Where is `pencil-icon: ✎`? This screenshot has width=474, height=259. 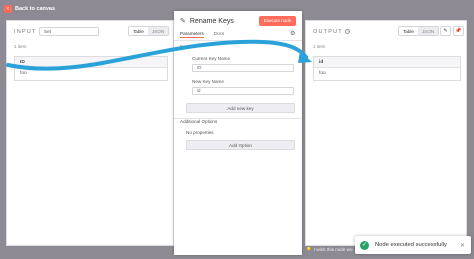
pencil-icon: ✎ is located at coordinates (445, 31).